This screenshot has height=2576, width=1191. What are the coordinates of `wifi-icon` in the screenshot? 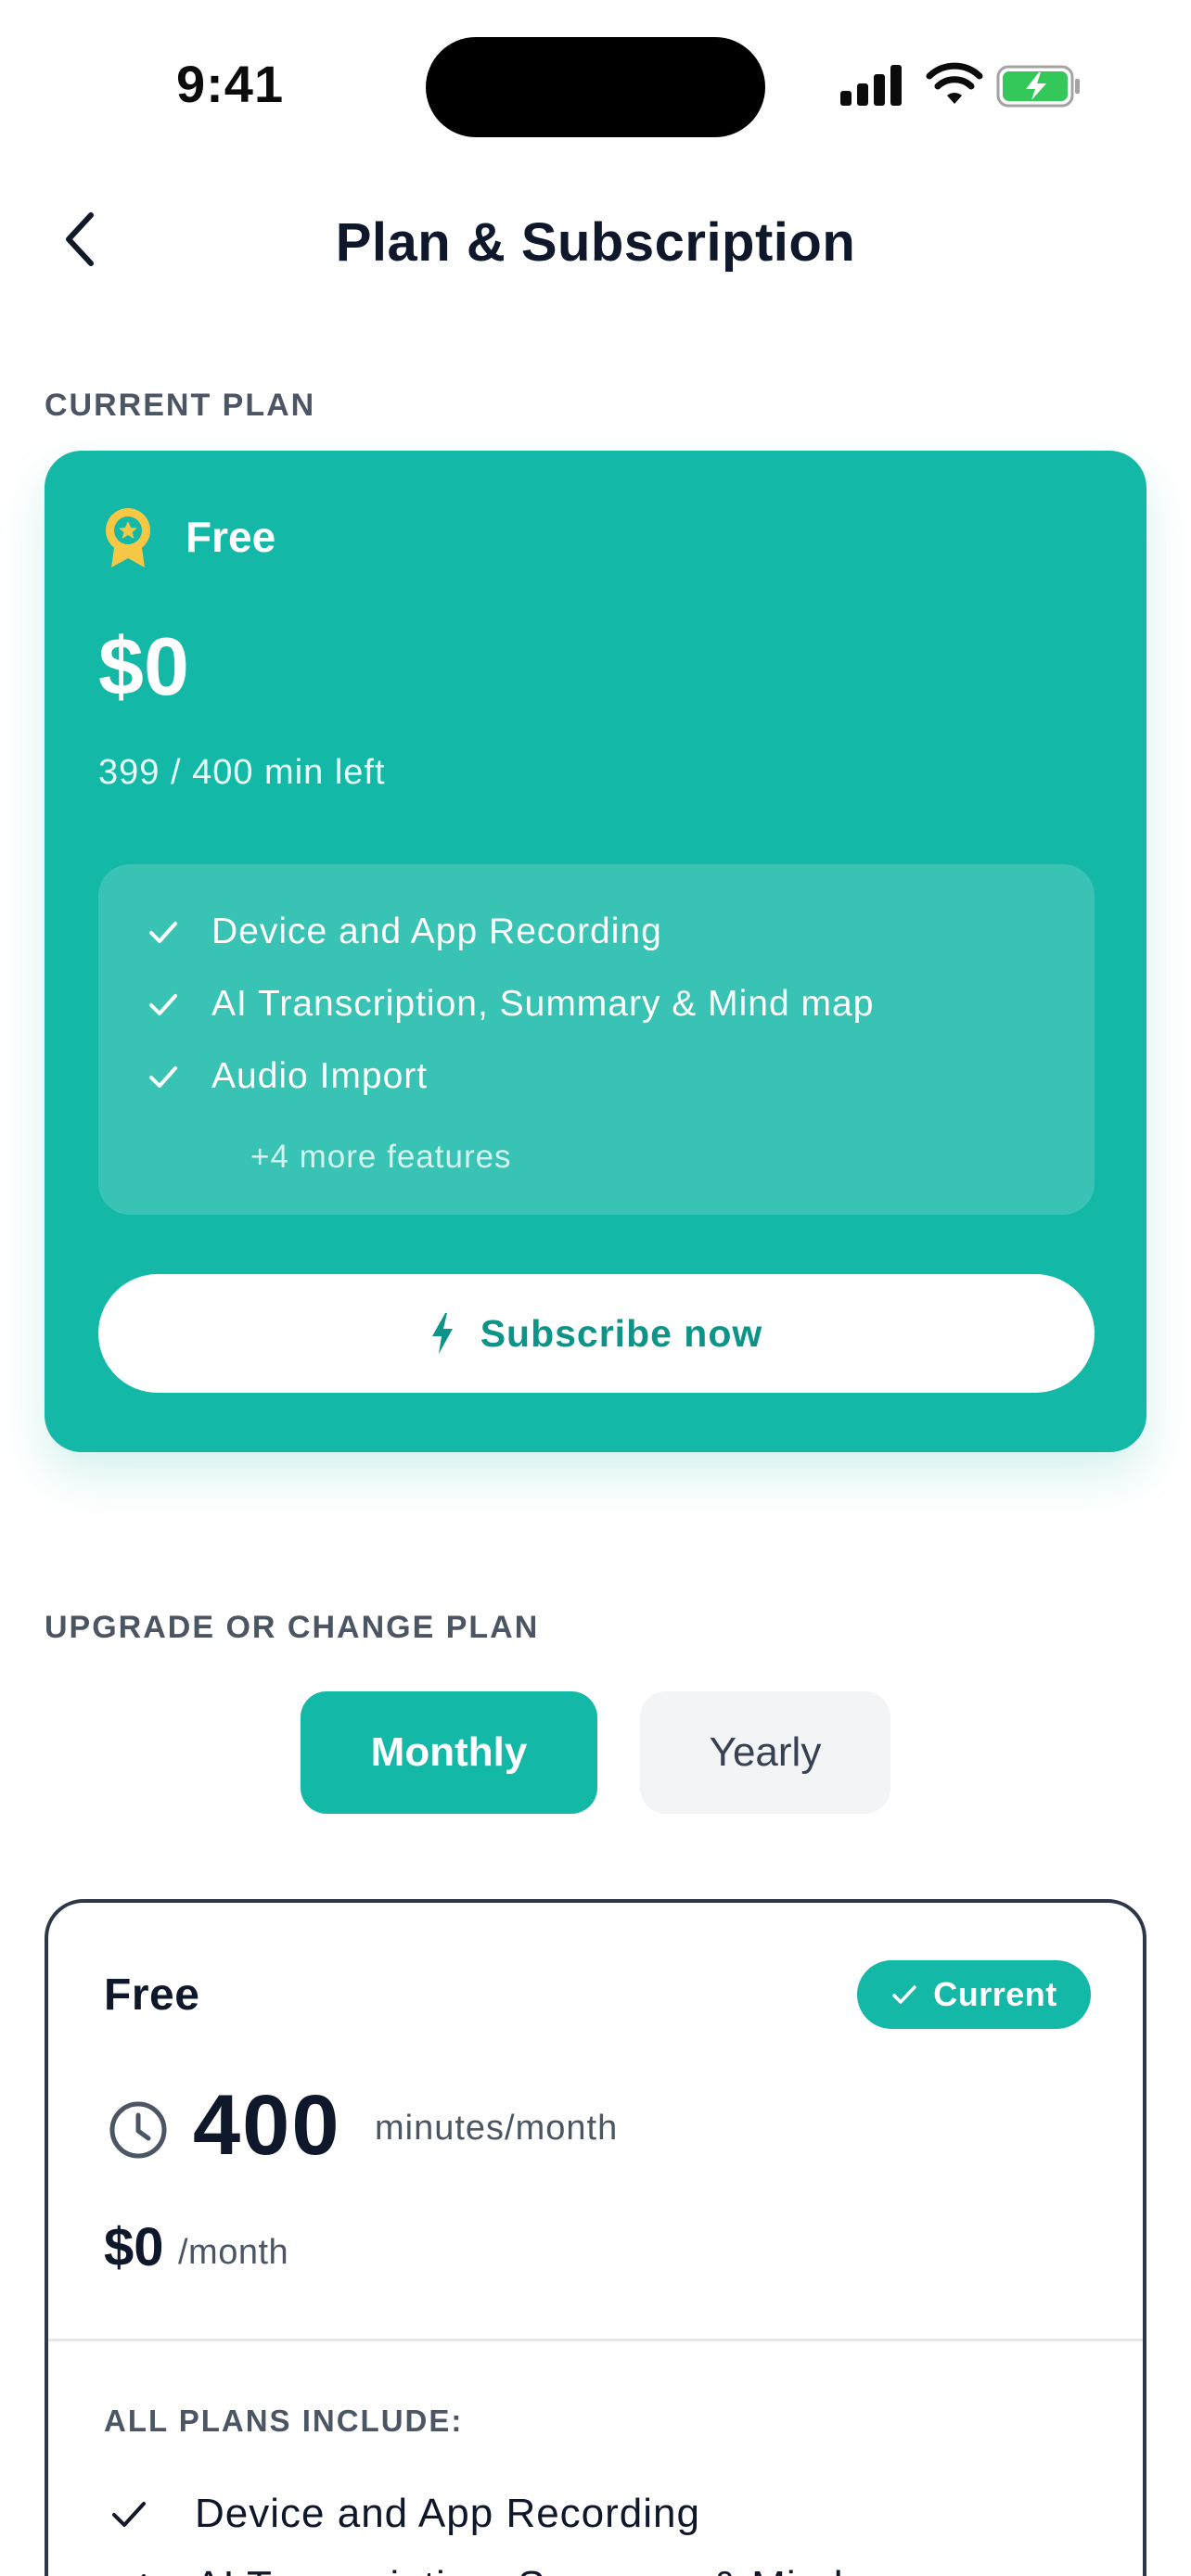 It's located at (955, 83).